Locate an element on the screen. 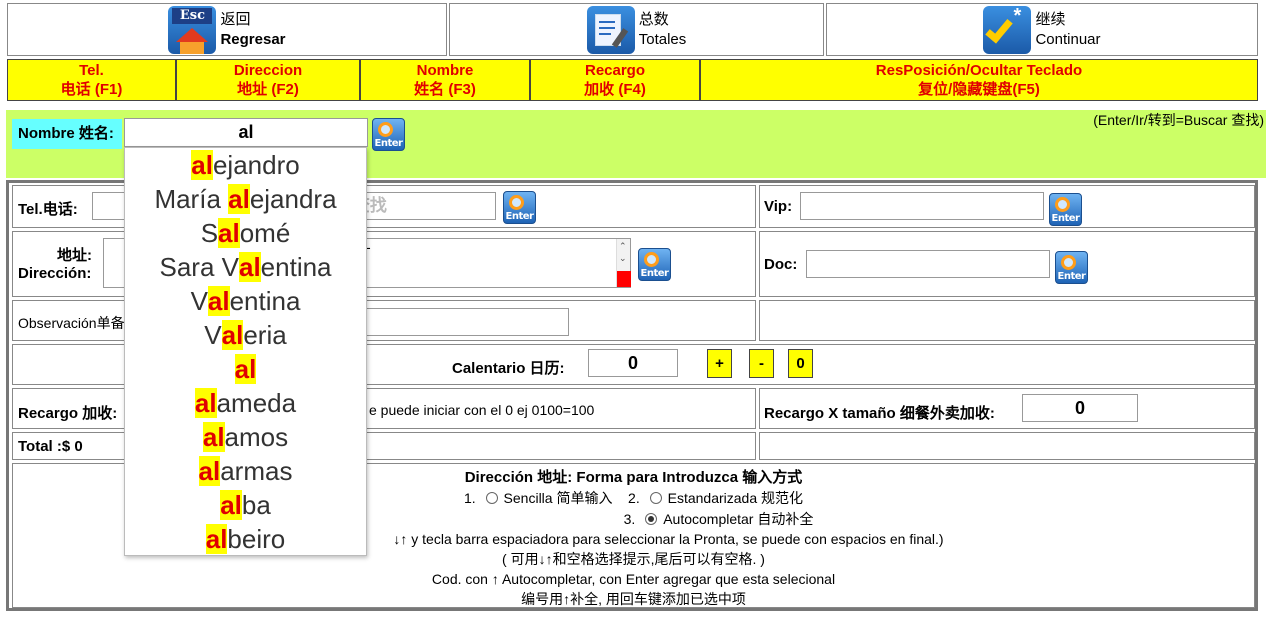 The image size is (1266, 636). autocomplete-item: alejandro is located at coordinates (245, 165).